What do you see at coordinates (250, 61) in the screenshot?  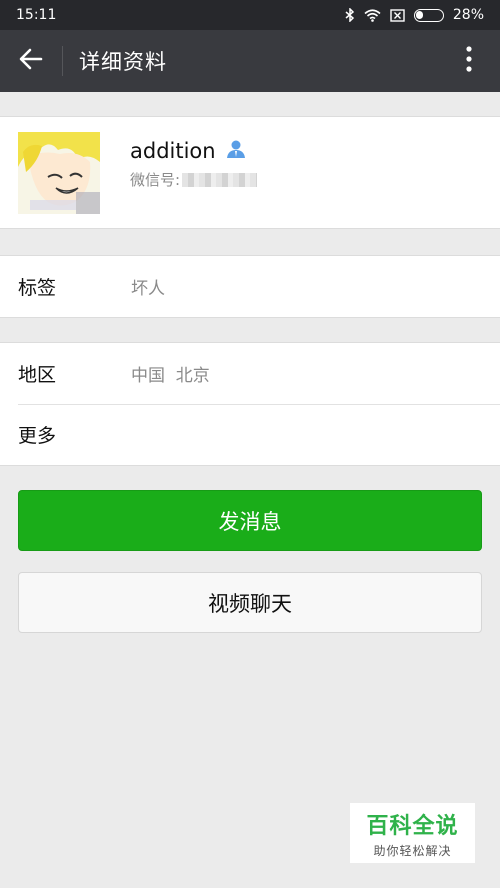 I see `action-bar: 详细资料` at bounding box center [250, 61].